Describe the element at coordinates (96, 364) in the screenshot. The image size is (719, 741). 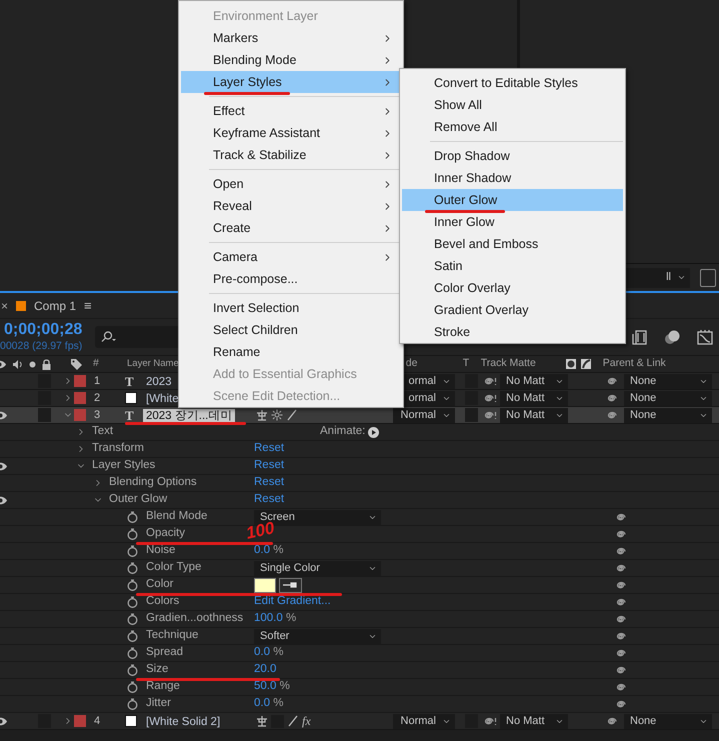
I see `number-column-header: #` at that location.